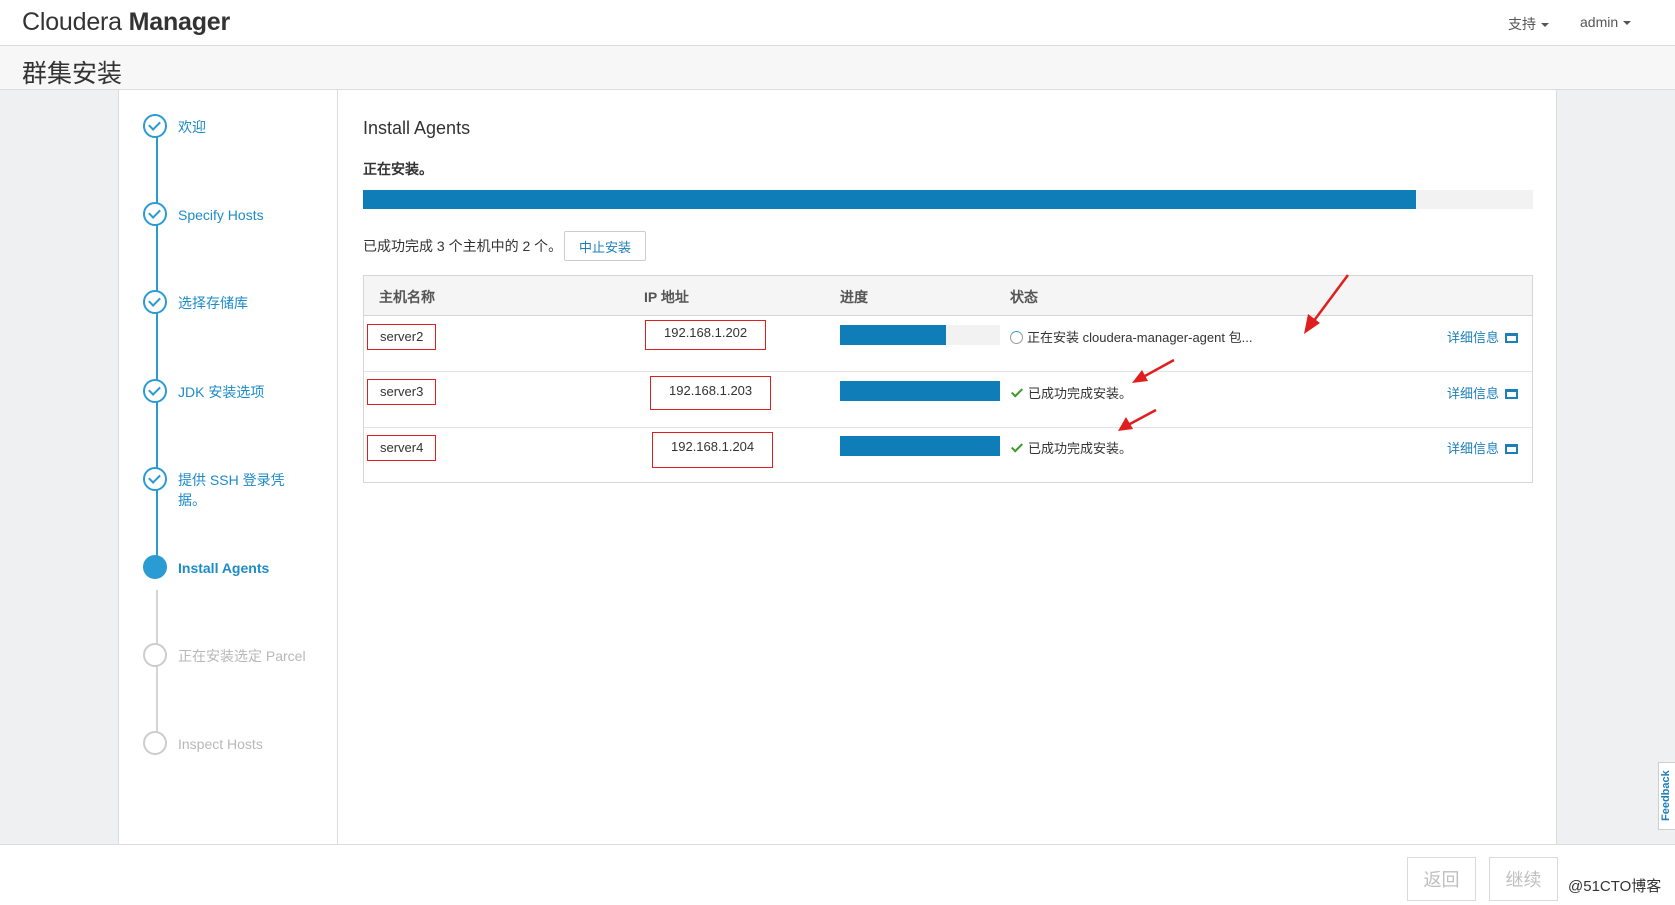  I want to click on page-header: 群集安装, so click(837, 68).